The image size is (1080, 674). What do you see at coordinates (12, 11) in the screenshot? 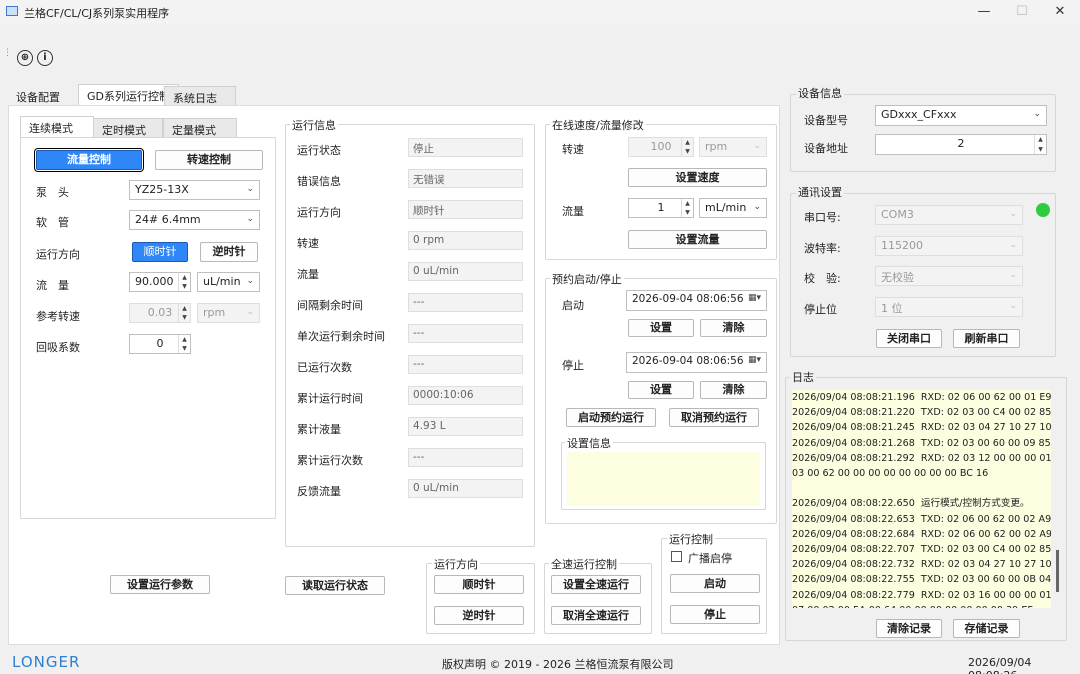
I see `app-icon` at bounding box center [12, 11].